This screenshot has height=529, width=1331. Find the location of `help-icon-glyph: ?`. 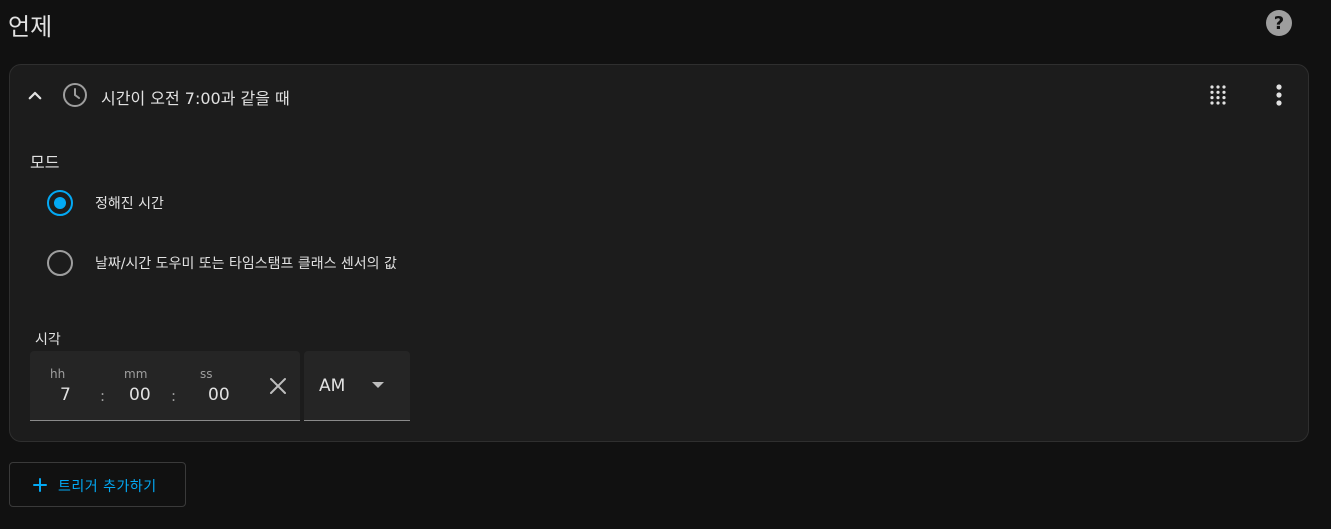

help-icon-glyph: ? is located at coordinates (1279, 23).